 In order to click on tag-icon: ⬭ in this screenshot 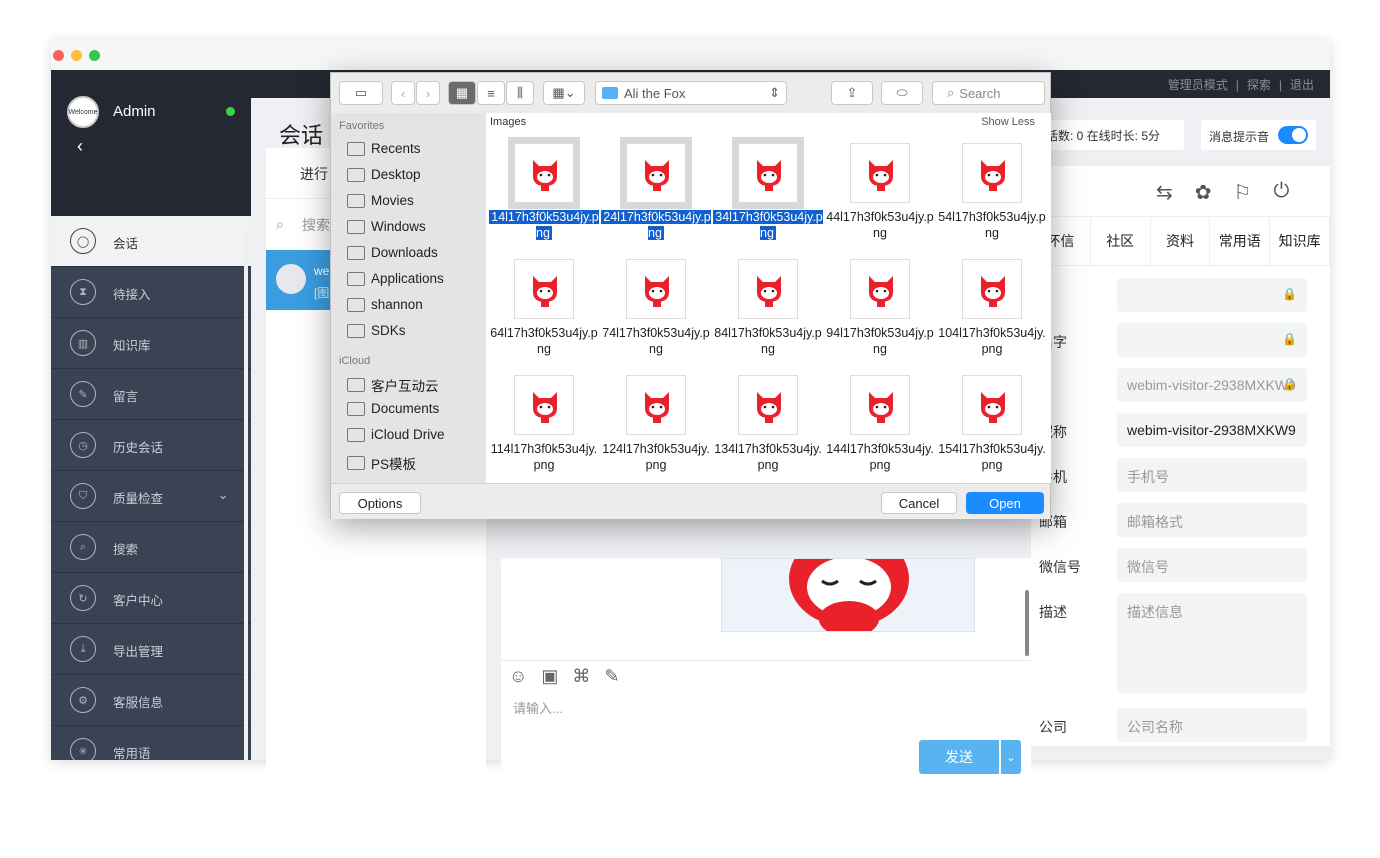, I will do `click(902, 93)`.